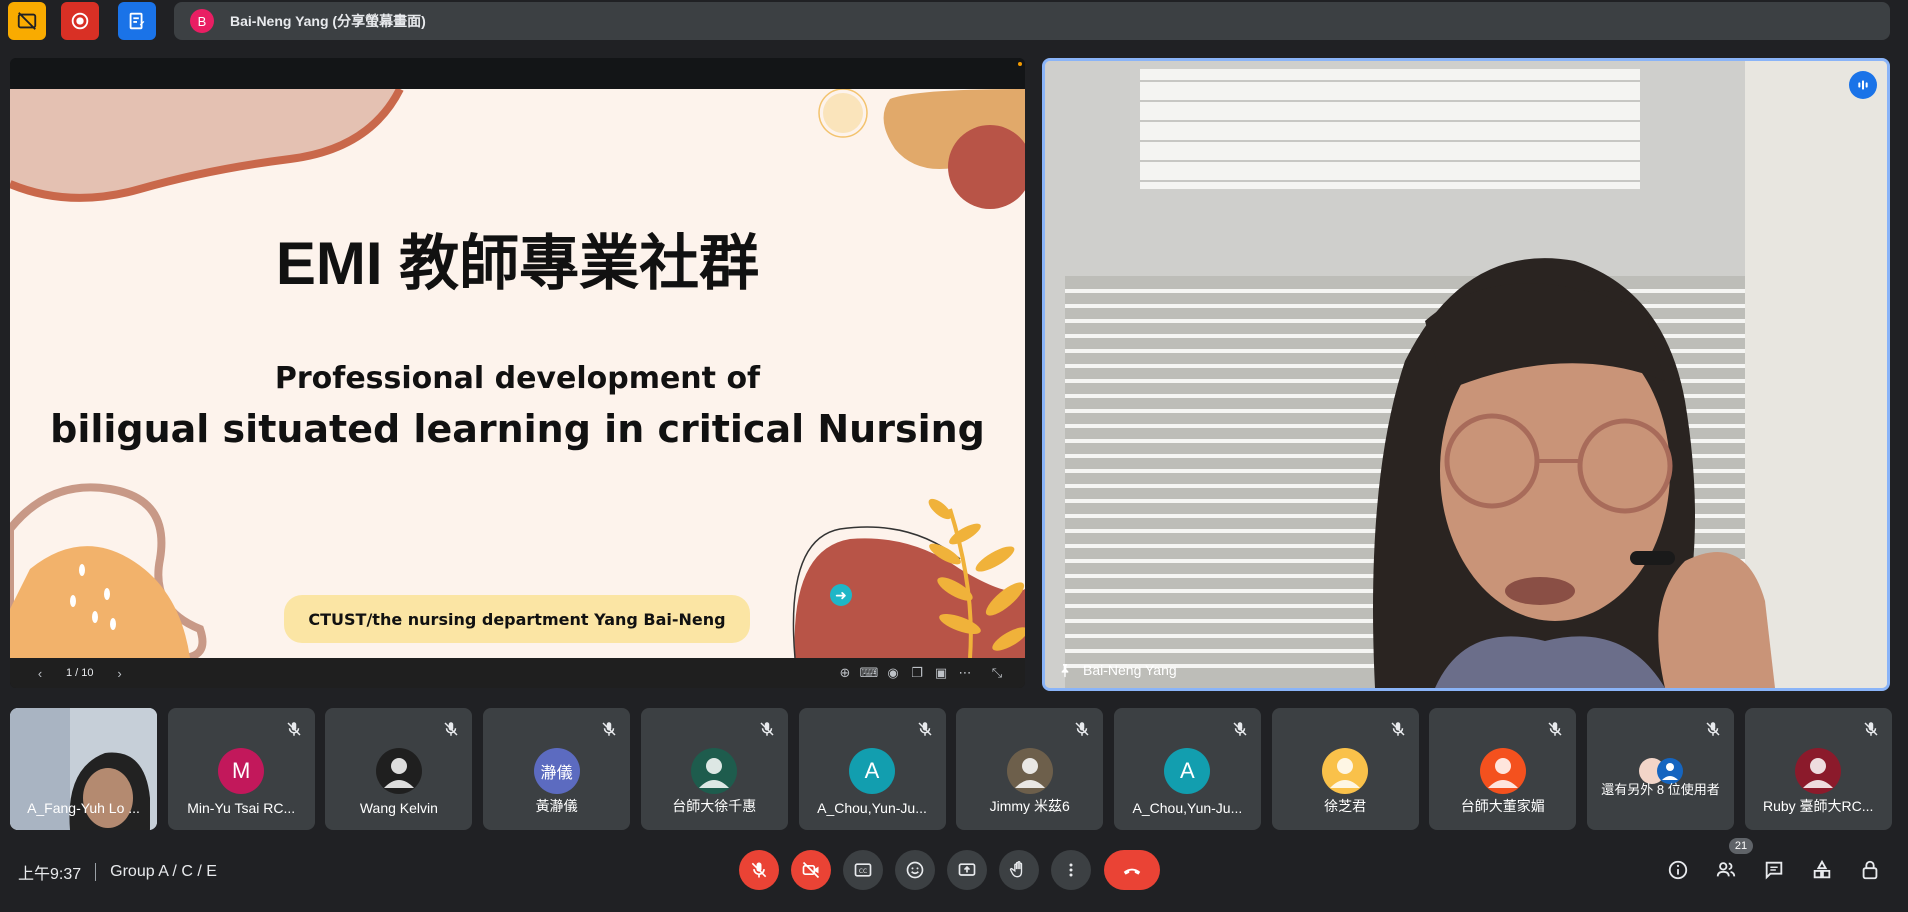 The image size is (1908, 912). Describe the element at coordinates (893, 673) in the screenshot. I see `broadcast-icon: ◉` at that location.